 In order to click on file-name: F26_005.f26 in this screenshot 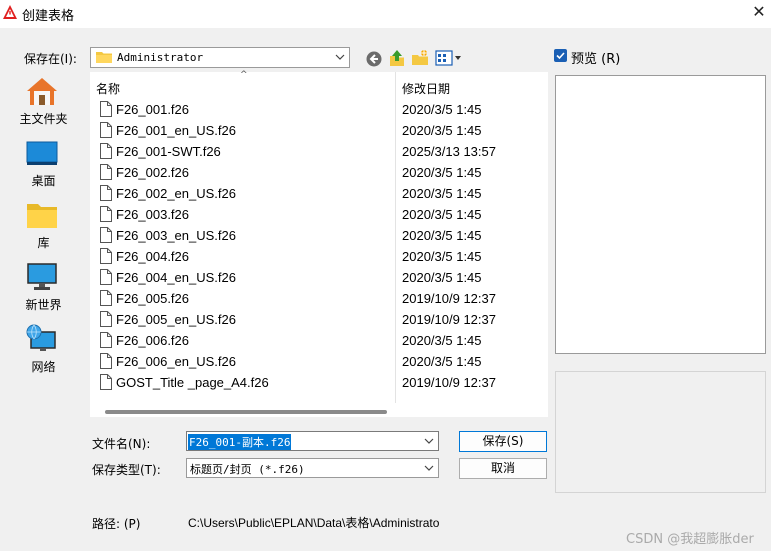, I will do `click(153, 298)`.